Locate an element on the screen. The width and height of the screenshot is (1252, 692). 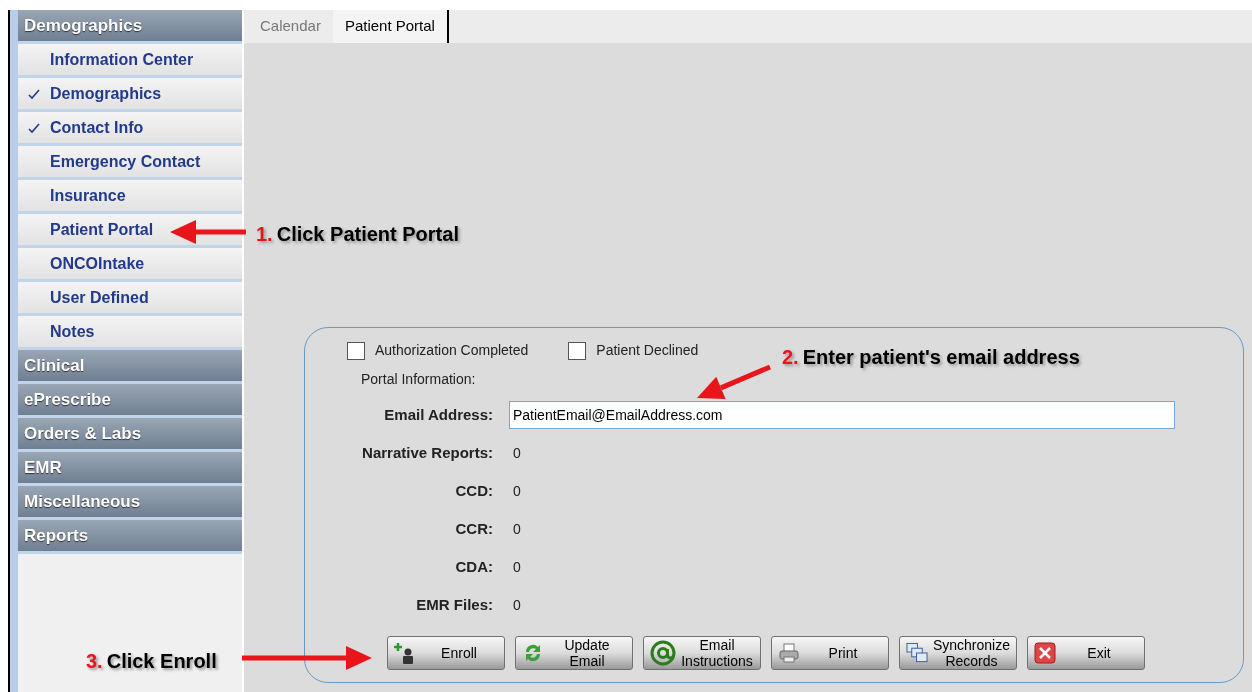
sidebar-item-label: Demographics is located at coordinates (106, 93).